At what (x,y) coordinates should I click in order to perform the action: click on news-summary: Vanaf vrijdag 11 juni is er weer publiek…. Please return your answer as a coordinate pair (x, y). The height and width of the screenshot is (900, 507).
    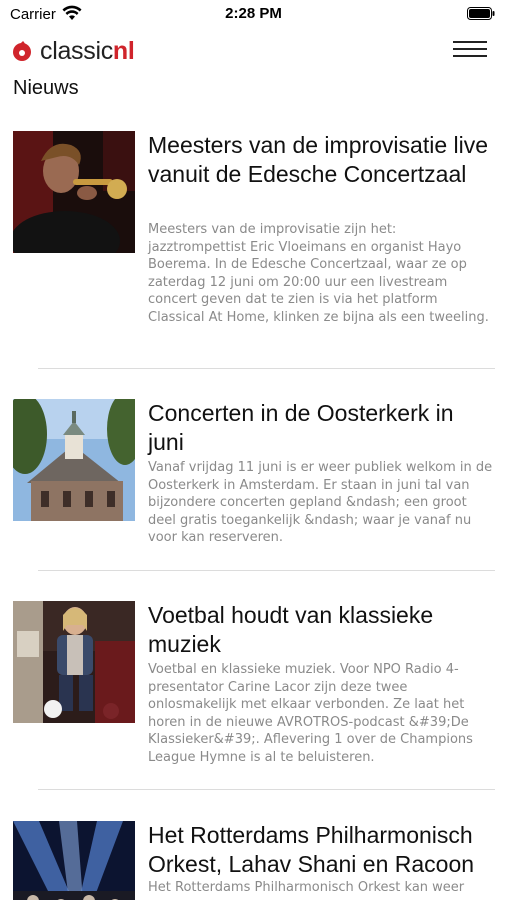
    Looking at the image, I should click on (320, 502).